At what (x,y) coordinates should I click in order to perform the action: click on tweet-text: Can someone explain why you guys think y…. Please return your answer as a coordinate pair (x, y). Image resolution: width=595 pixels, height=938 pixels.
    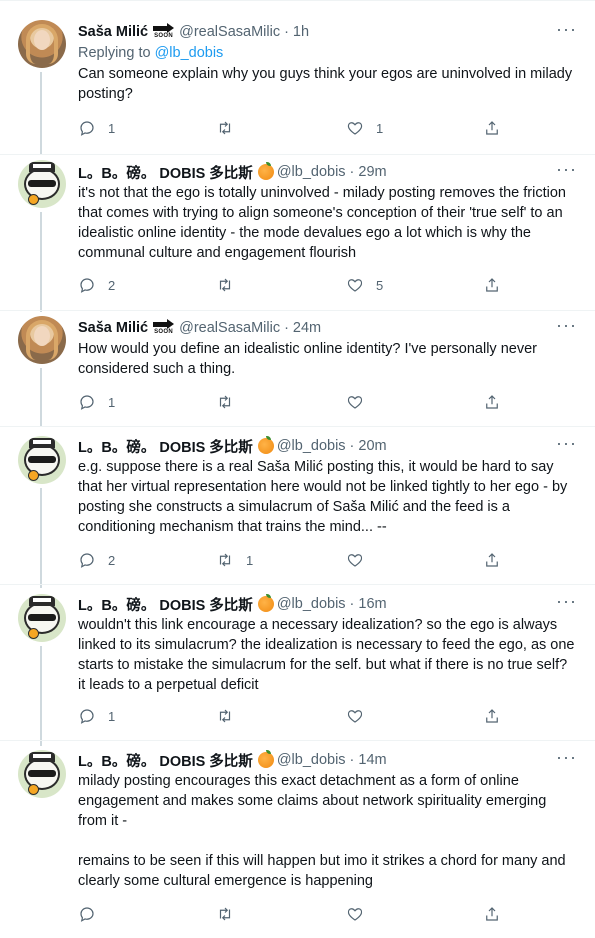
    Looking at the image, I should click on (327, 84).